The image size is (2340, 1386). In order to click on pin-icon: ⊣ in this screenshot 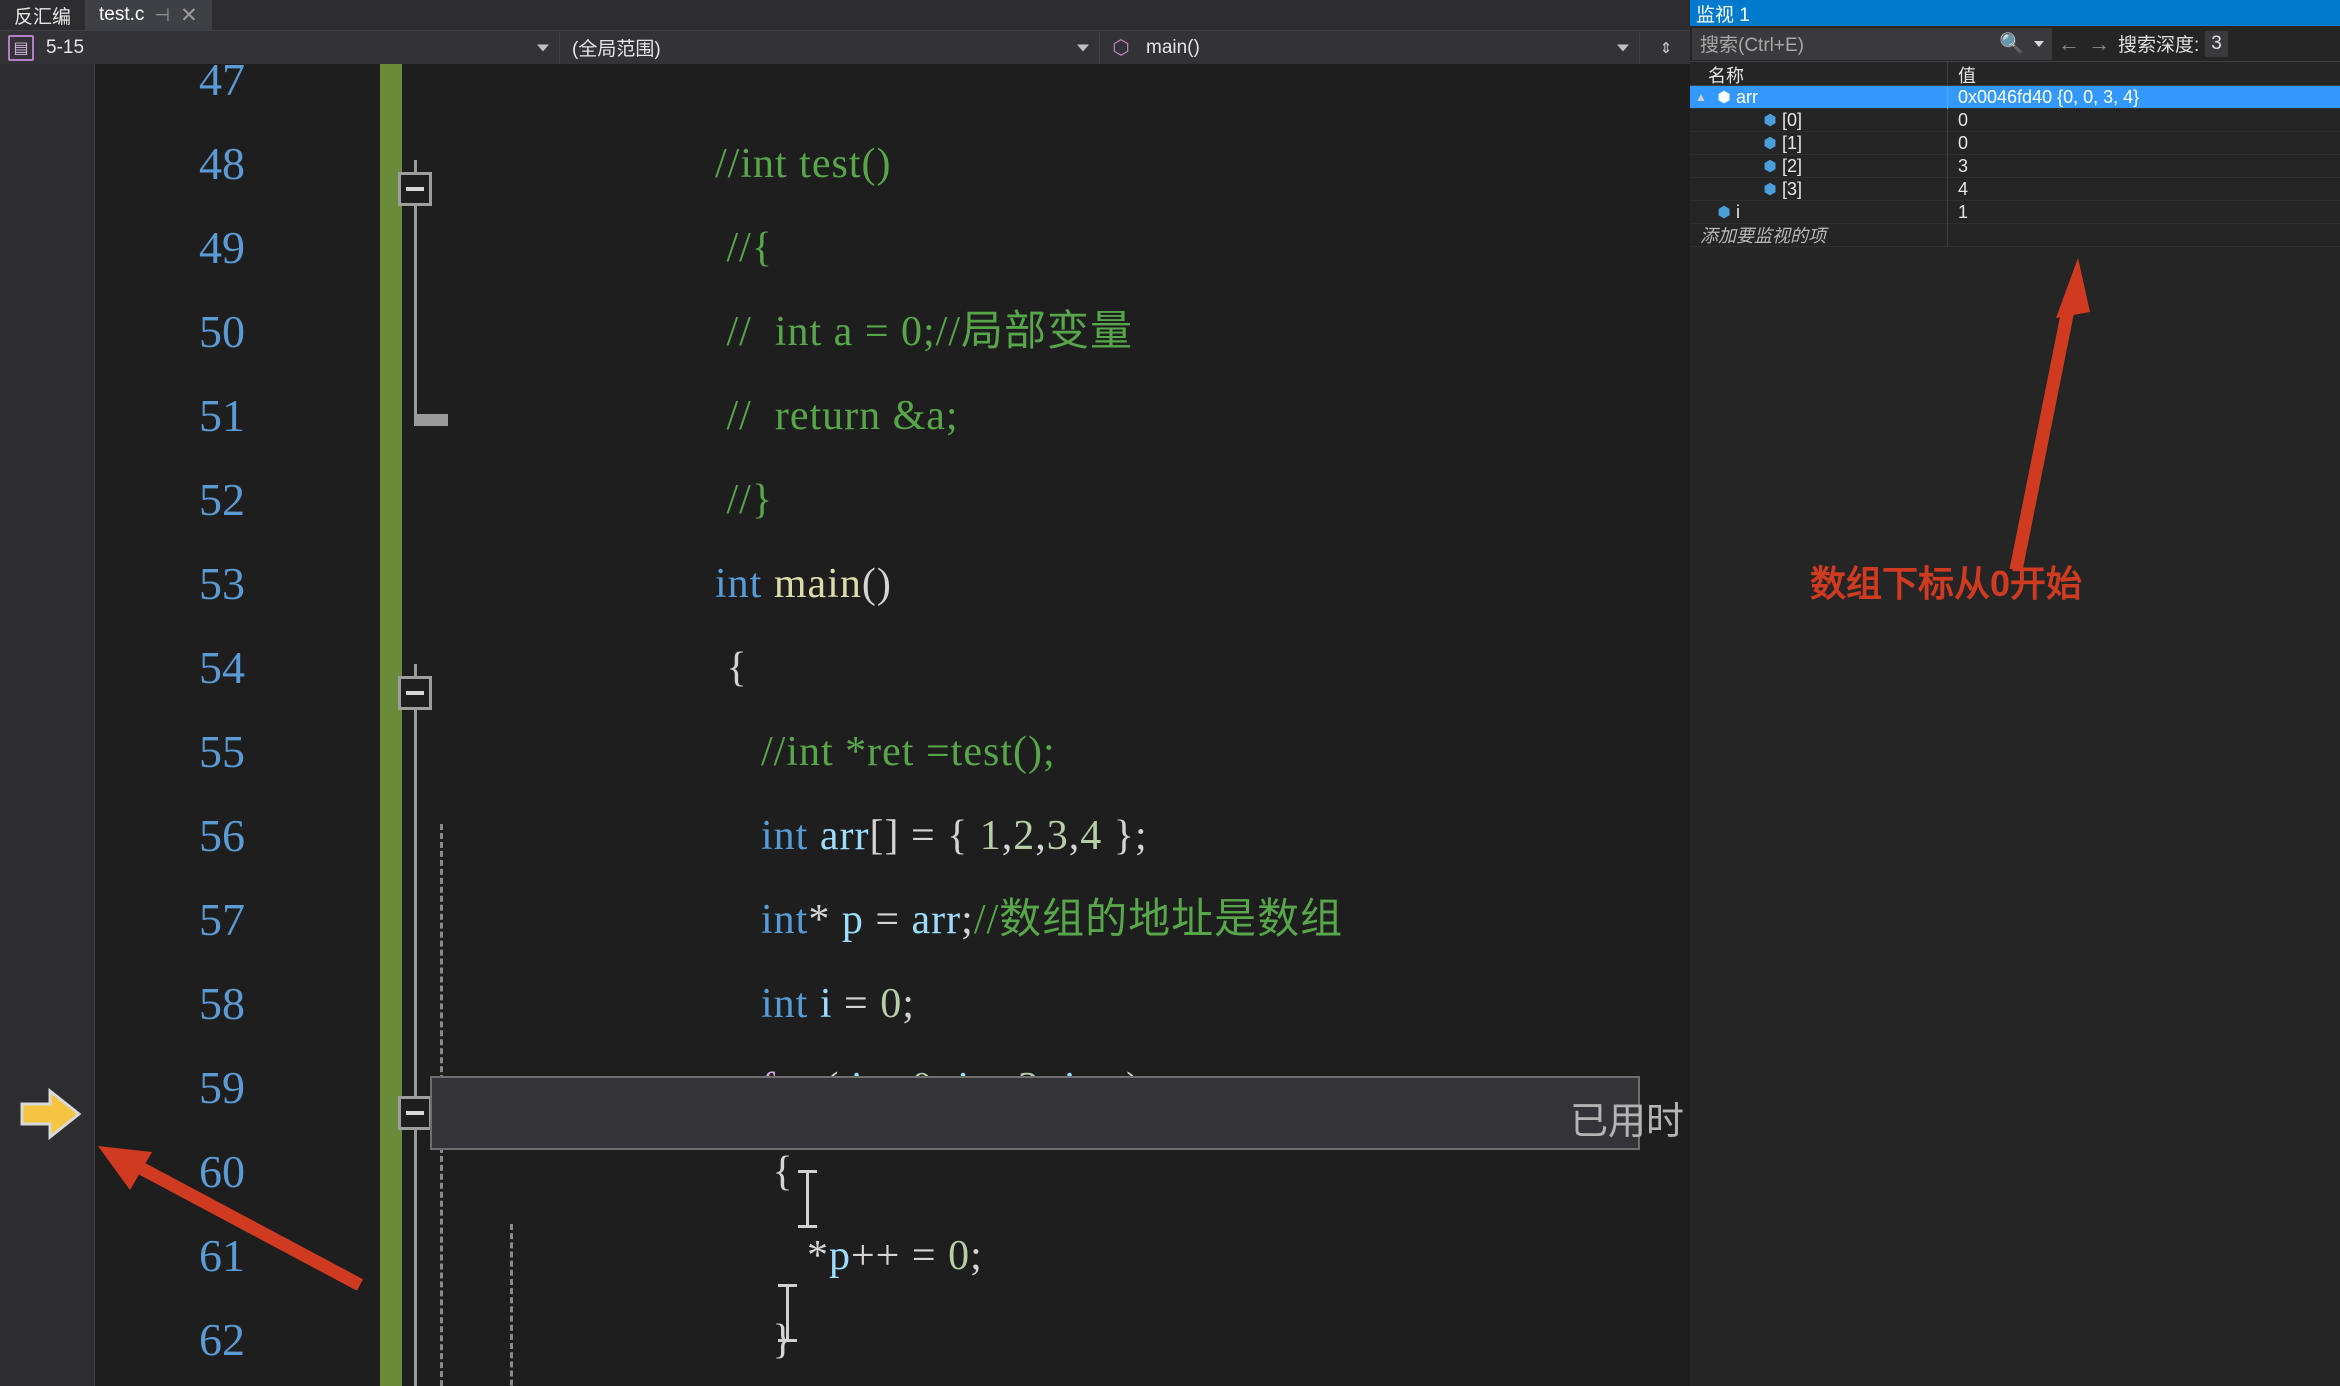, I will do `click(162, 15)`.